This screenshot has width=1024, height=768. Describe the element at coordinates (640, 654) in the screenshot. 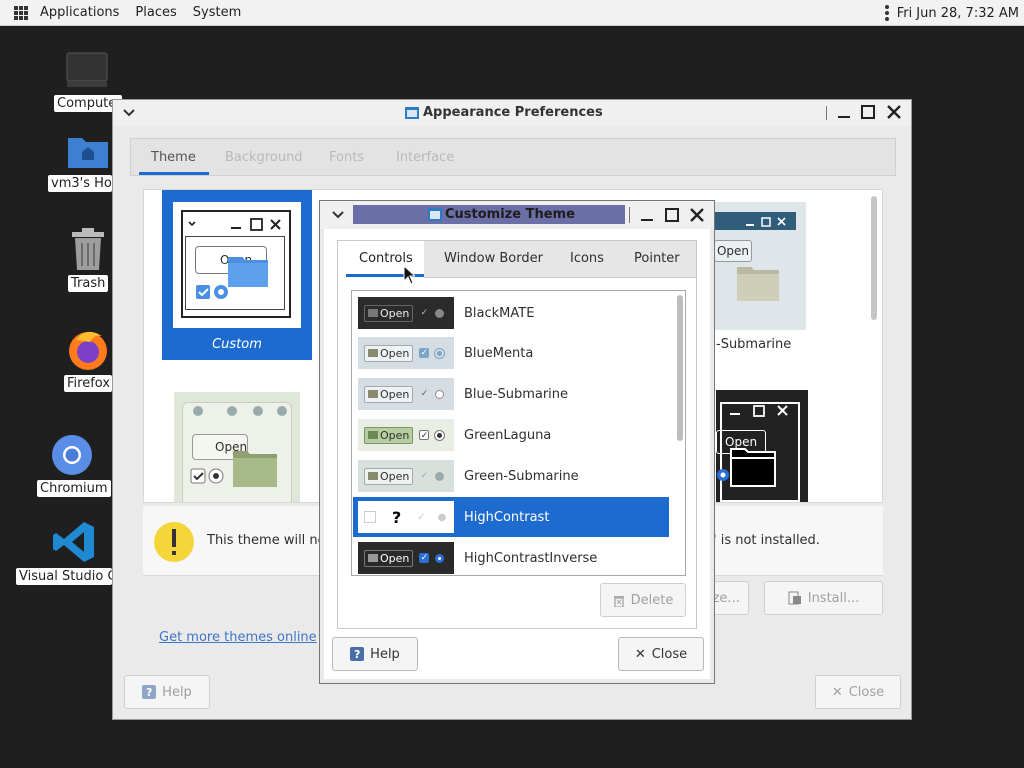

I see `dialog-close-x-icon: ✕` at that location.